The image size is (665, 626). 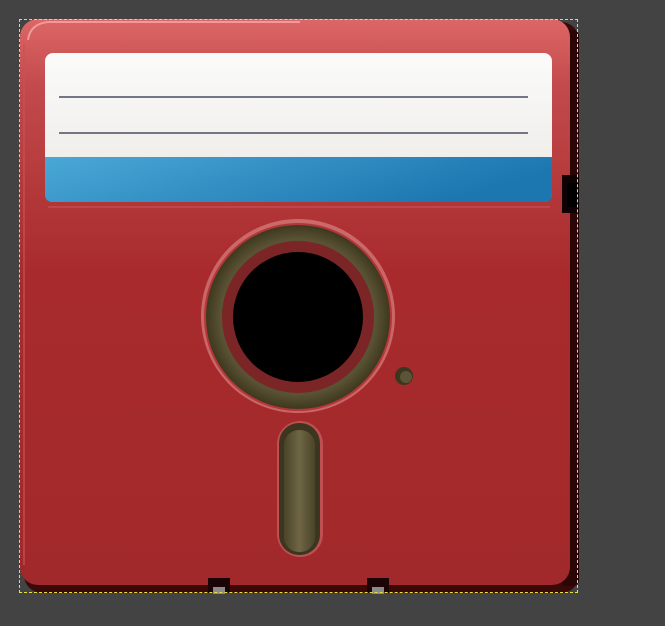 I want to click on spindle-hole, so click(x=298, y=317).